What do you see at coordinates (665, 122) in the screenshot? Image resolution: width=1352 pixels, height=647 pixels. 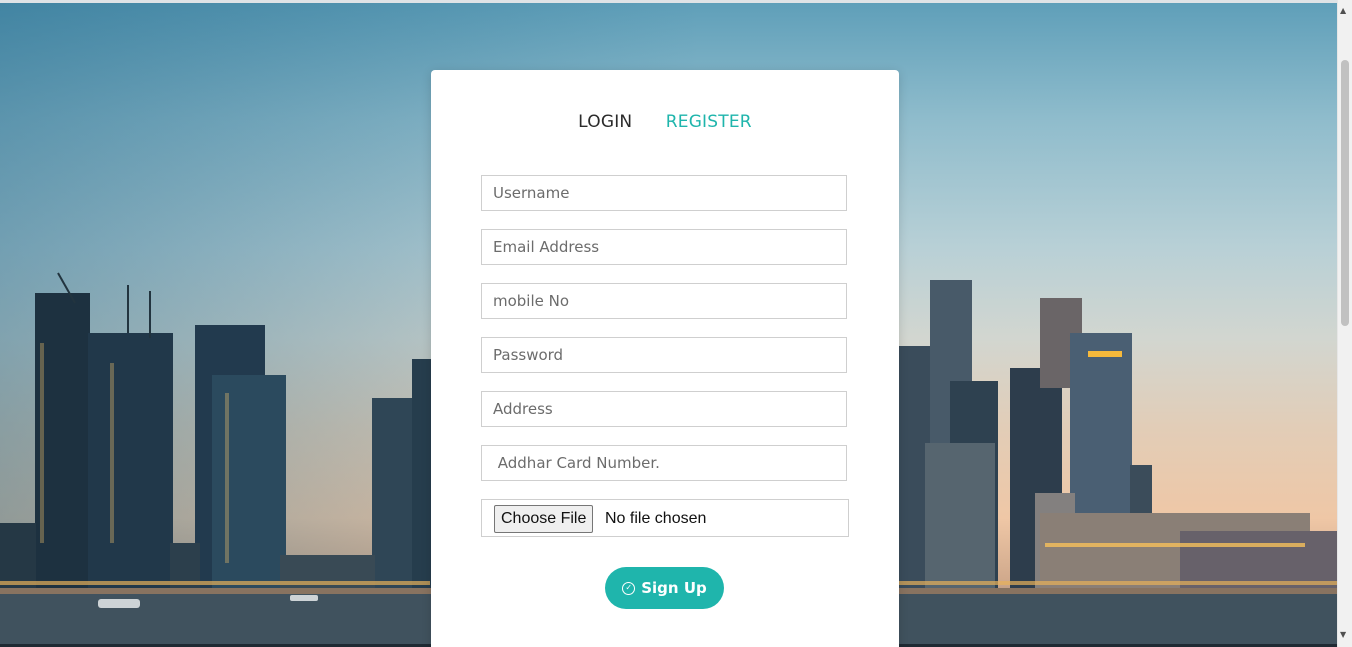 I see `auth-tabs: LOGIN REGISTER` at bounding box center [665, 122].